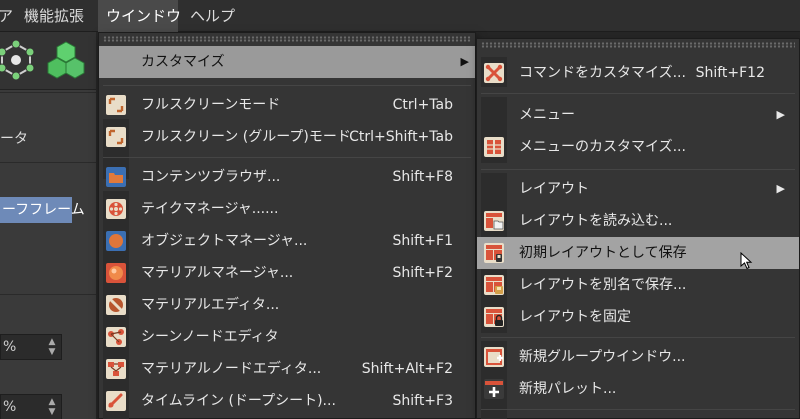  I want to click on timeline-icon, so click(116, 401).